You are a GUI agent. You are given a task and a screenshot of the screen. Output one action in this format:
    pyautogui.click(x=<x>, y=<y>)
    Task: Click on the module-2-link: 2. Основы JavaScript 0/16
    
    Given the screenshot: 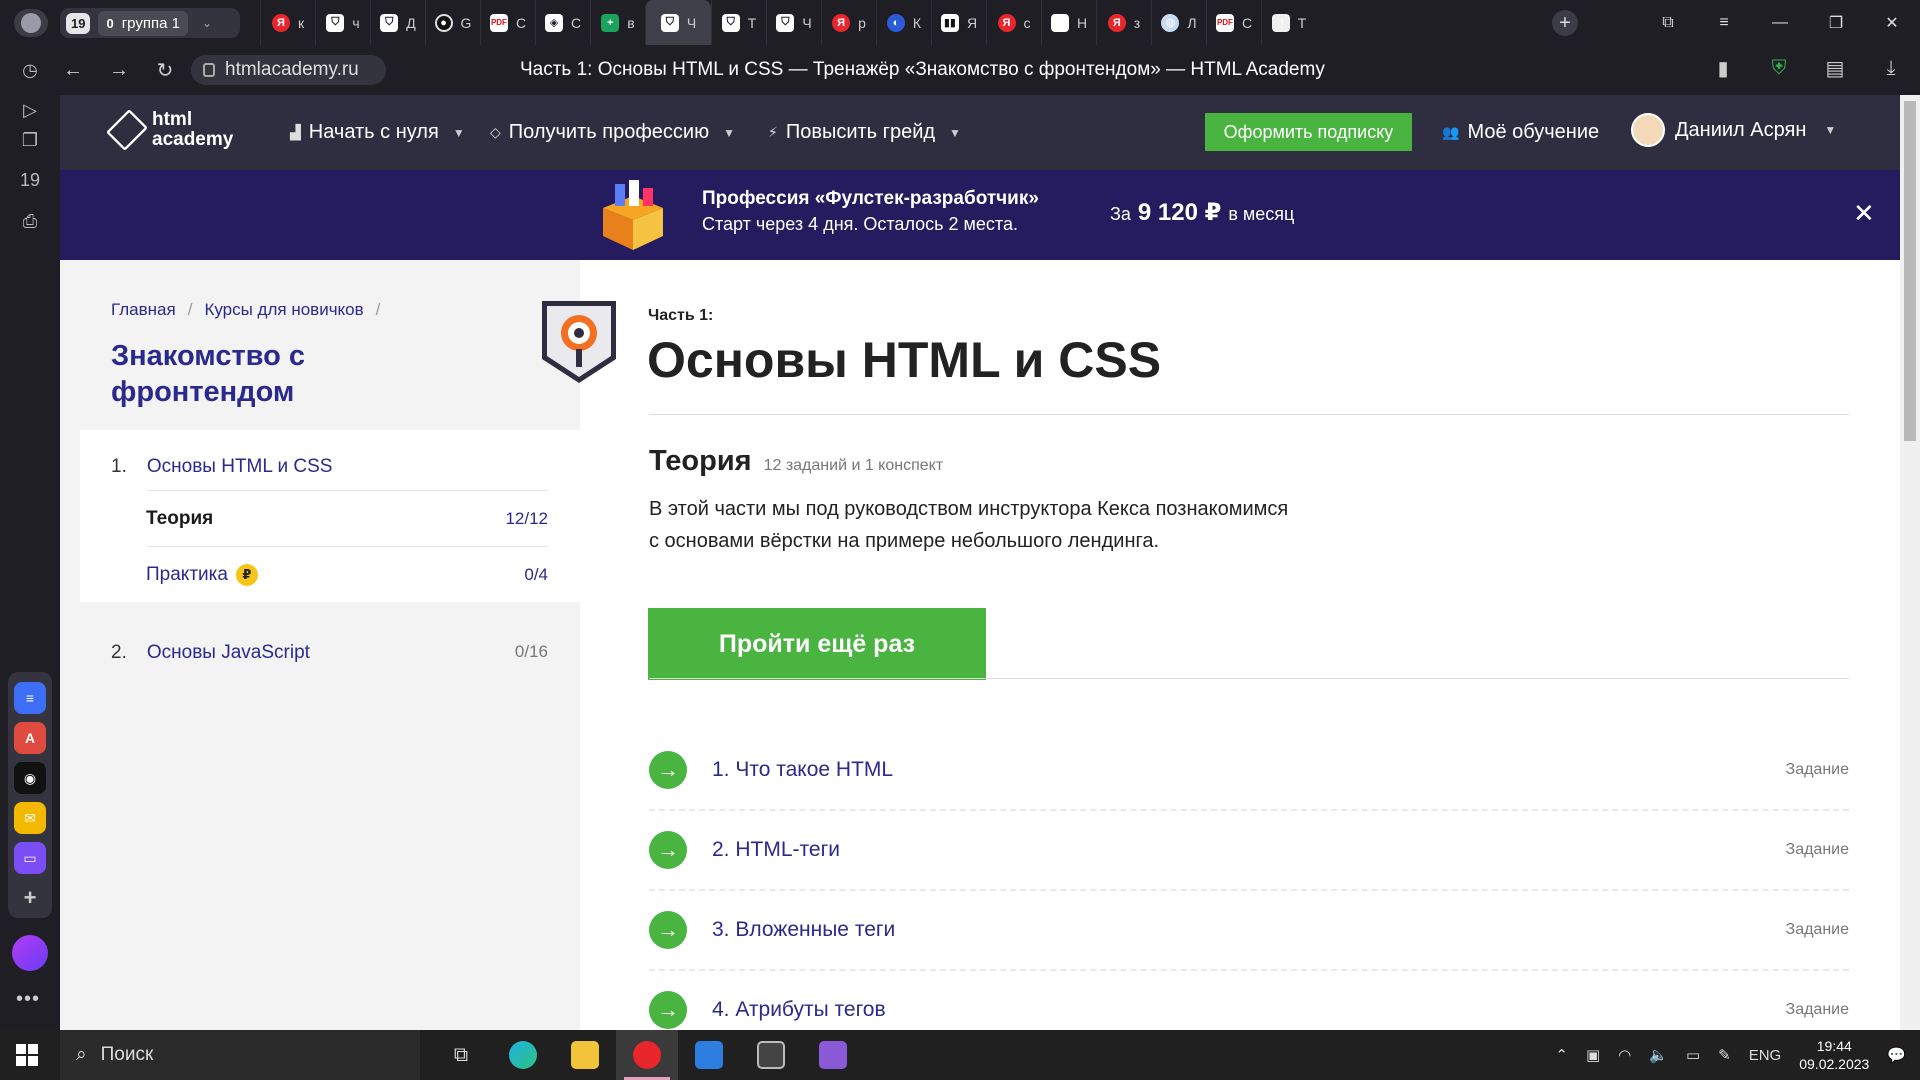 What is the action you would take?
    pyautogui.click(x=329, y=653)
    